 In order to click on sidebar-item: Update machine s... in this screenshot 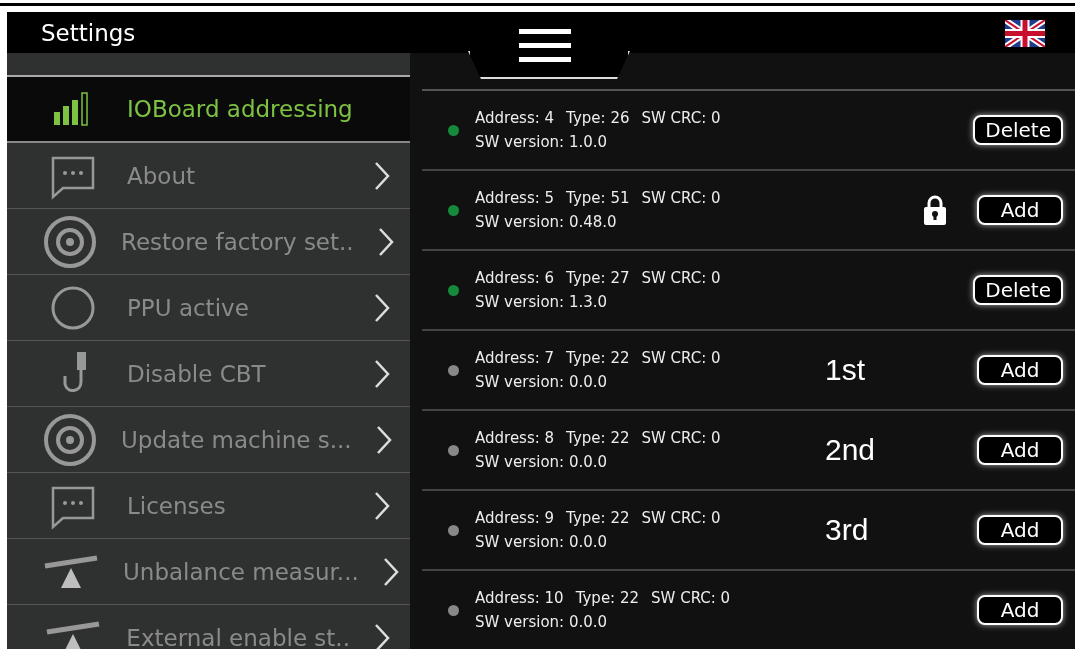, I will do `click(208, 440)`.